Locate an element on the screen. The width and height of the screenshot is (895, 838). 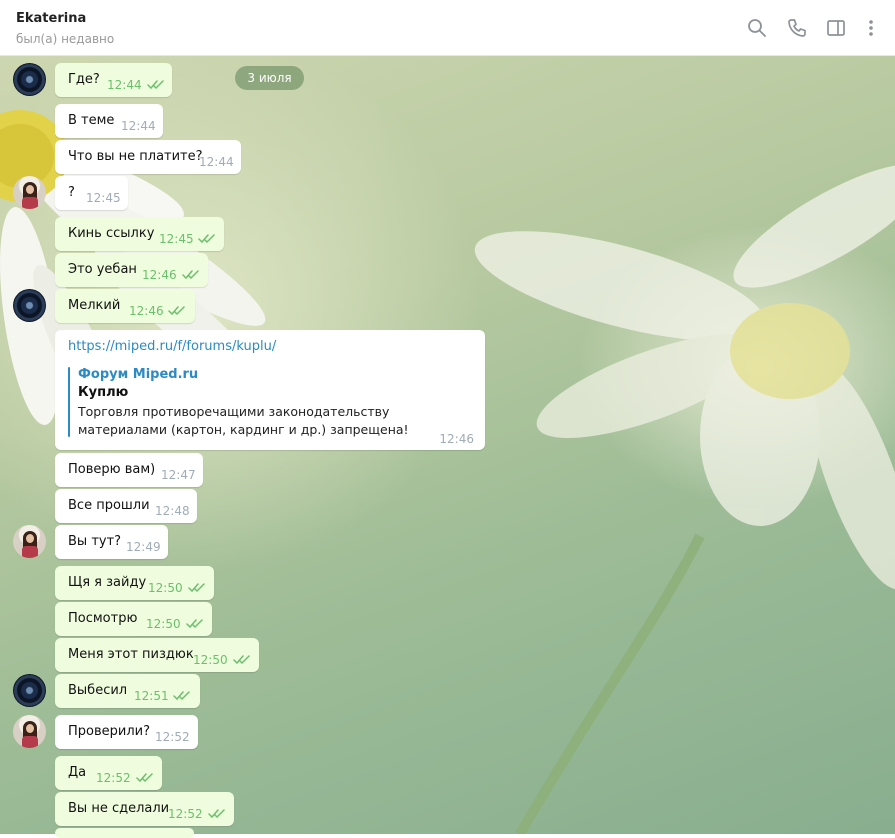
message-bubble: В теме 12:44 is located at coordinates (109, 121).